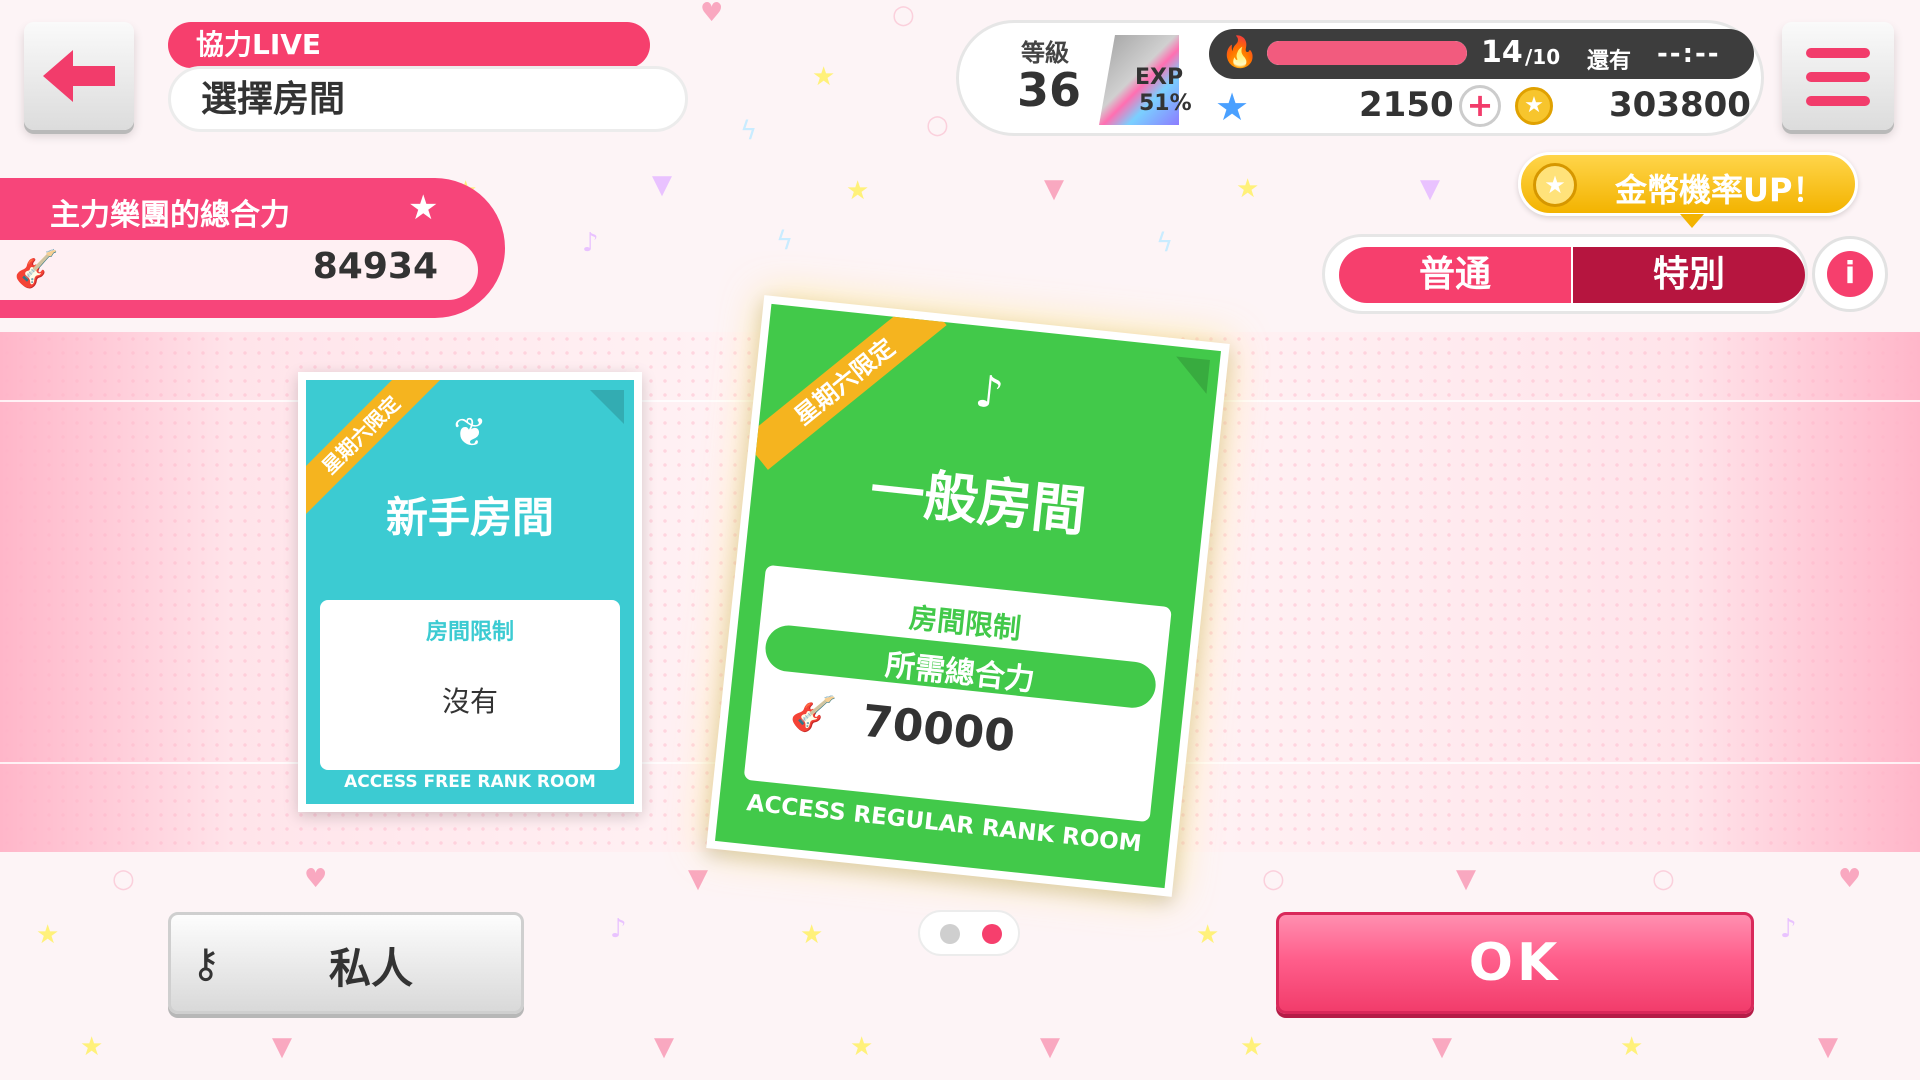 This screenshot has width=1920, height=1080. I want to click on coin-count: 303800, so click(1680, 105).